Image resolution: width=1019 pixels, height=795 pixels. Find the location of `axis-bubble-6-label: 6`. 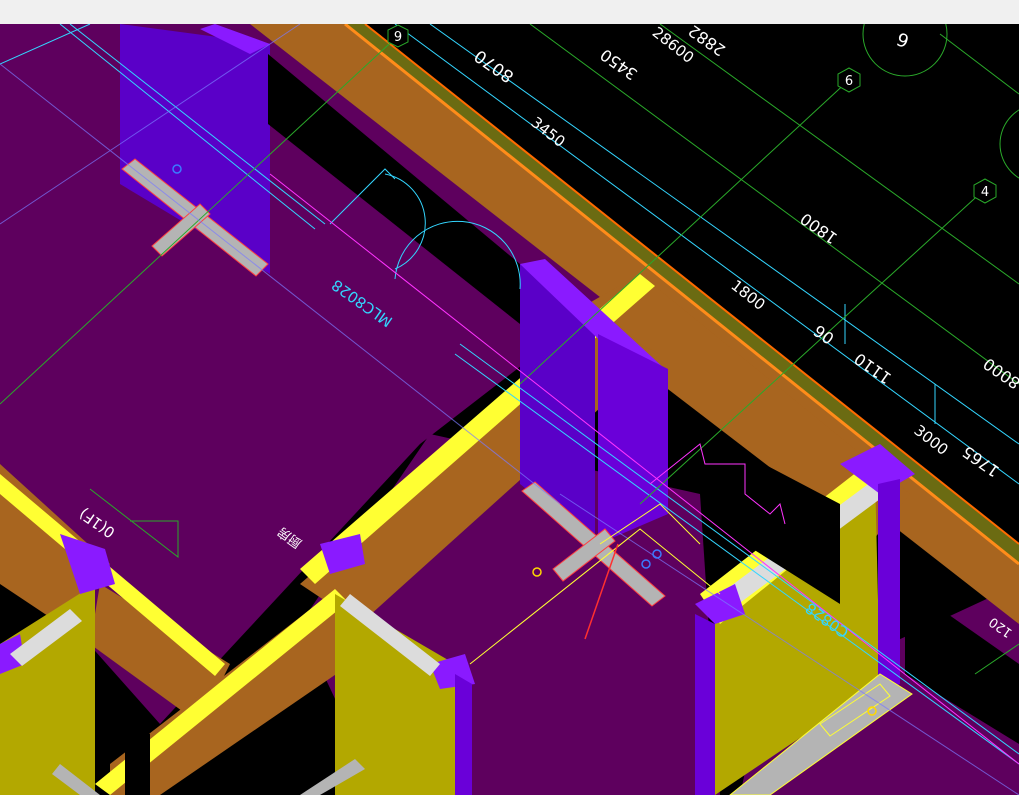

axis-bubble-6-label: 6 is located at coordinates (849, 81).